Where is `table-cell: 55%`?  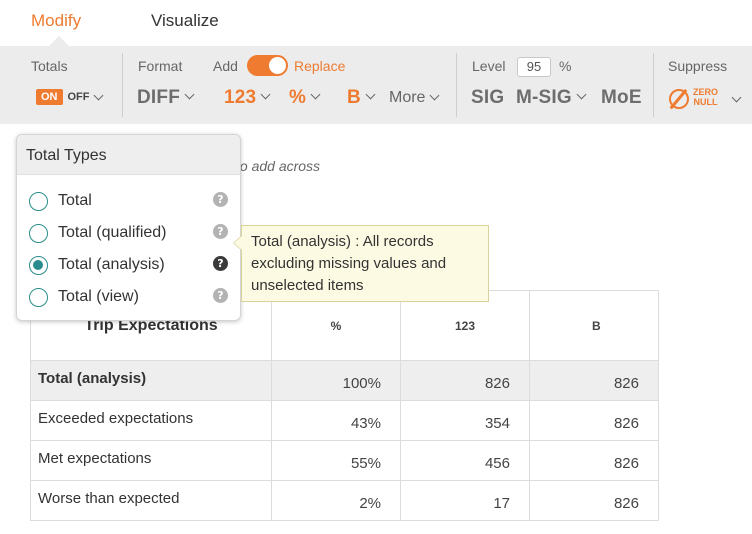 table-cell: 55% is located at coordinates (336, 460).